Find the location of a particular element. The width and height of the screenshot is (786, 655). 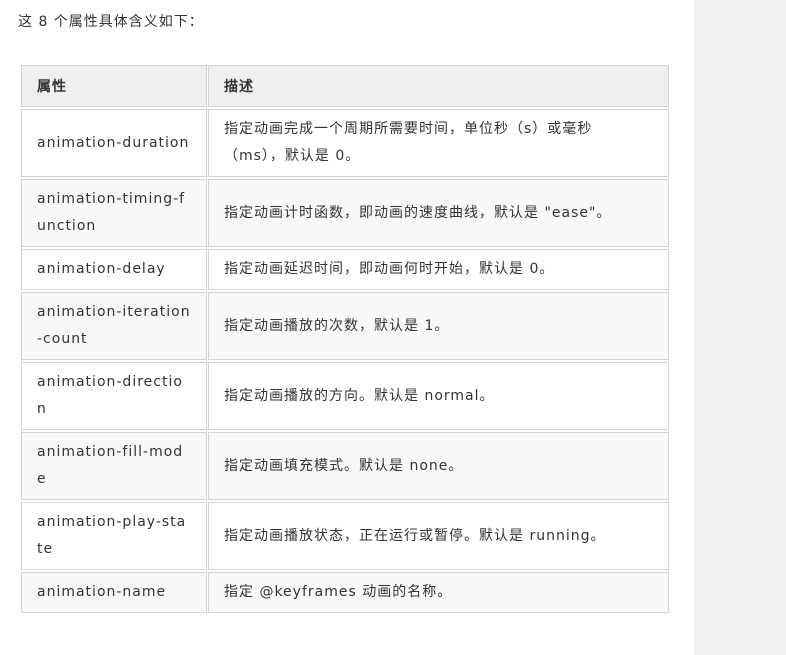

description-cell: 指定动画计时函数，即动画的速度曲线，默认是 "ease"。 is located at coordinates (438, 213).